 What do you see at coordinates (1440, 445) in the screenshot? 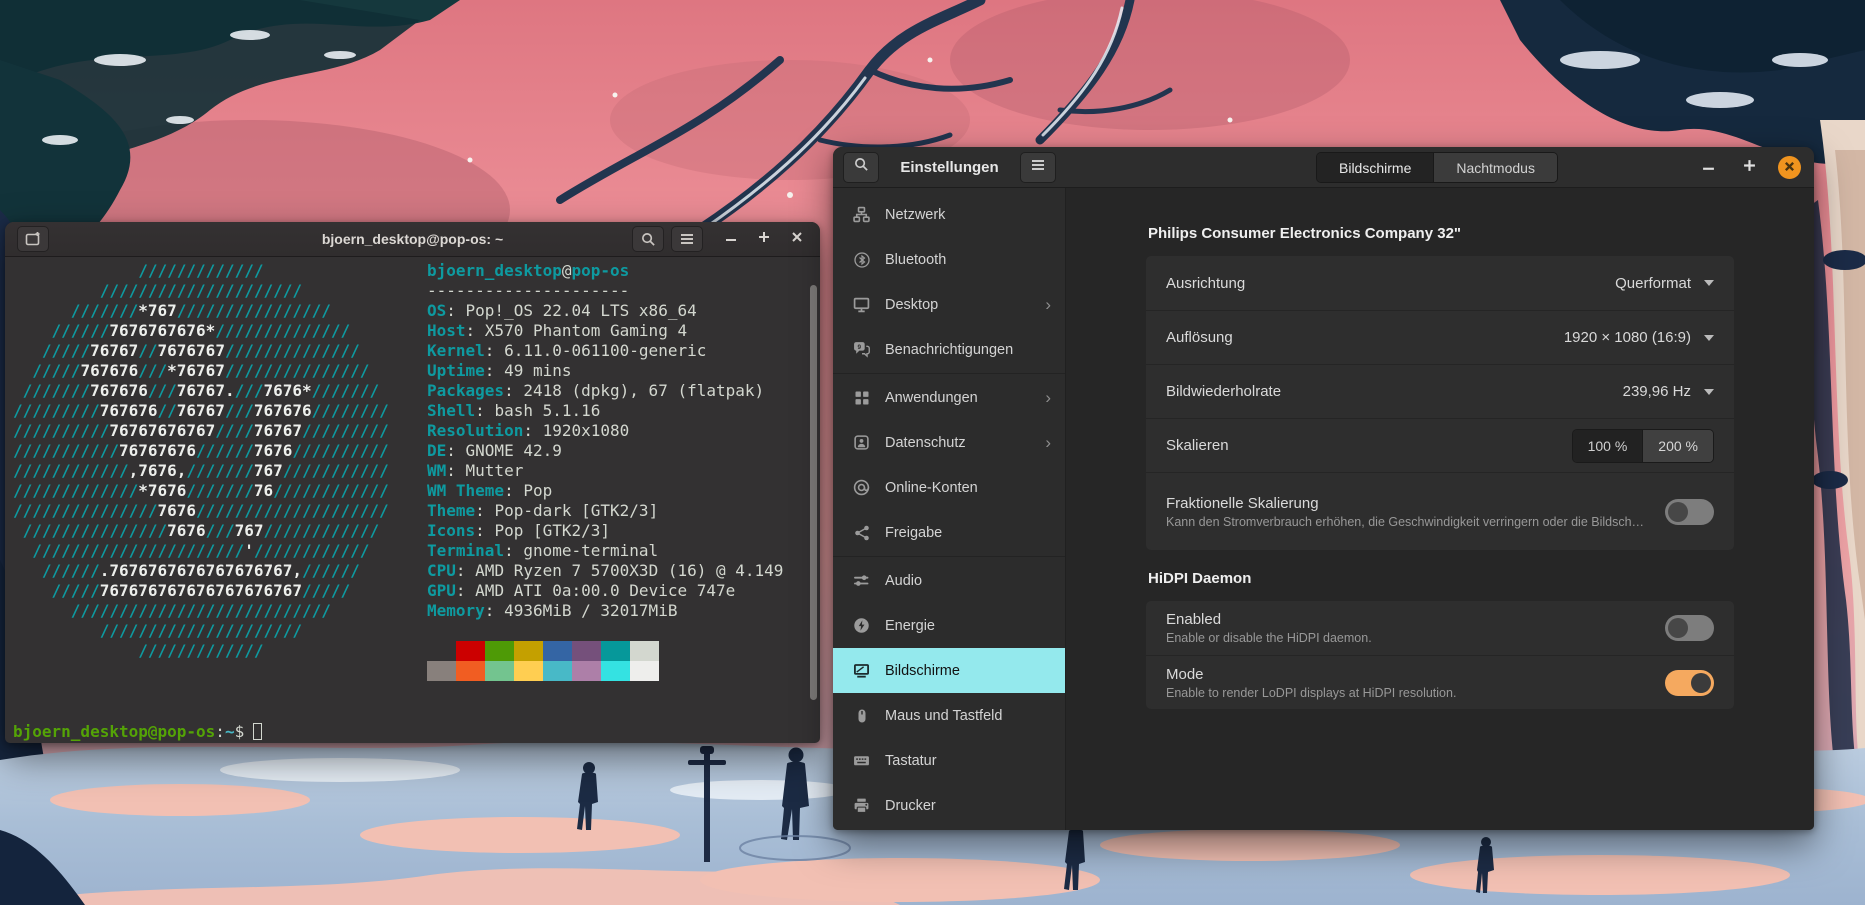
I see `settings-row-skalieren: Skalieren 100 % 200 %` at bounding box center [1440, 445].